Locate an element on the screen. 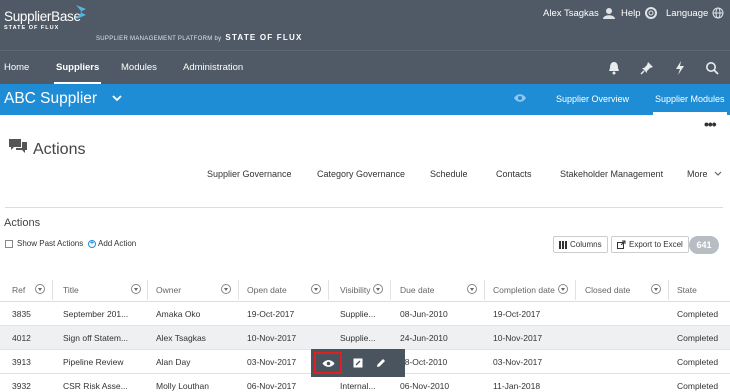 The width and height of the screenshot is (730, 392). supplier-name: ABC Supplier is located at coordinates (50, 99).